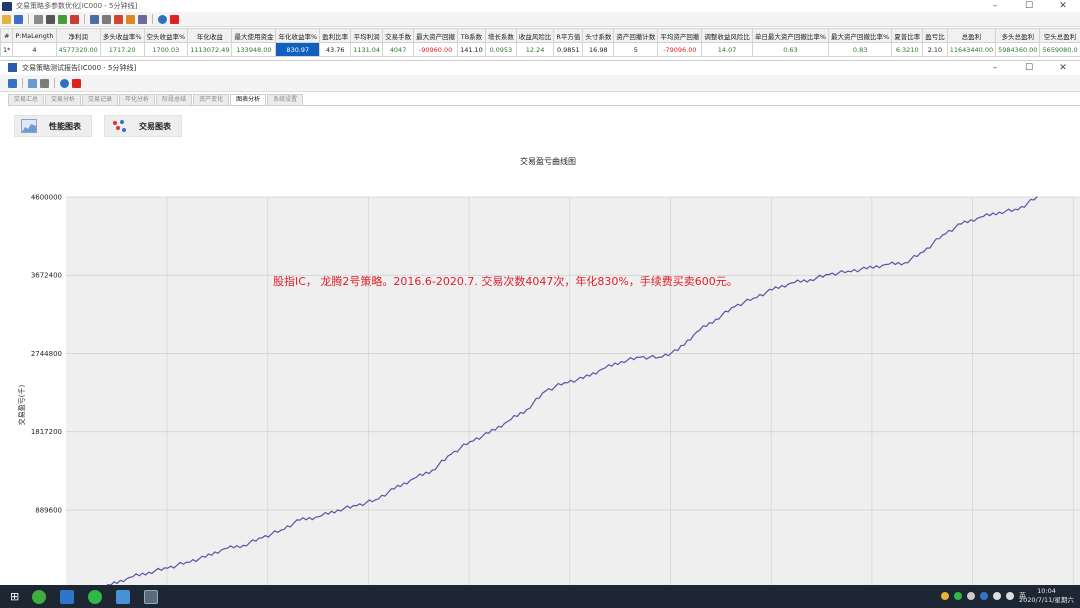 This screenshot has height=608, width=1080. I want to click on table-cell: 1*, so click(7, 49).